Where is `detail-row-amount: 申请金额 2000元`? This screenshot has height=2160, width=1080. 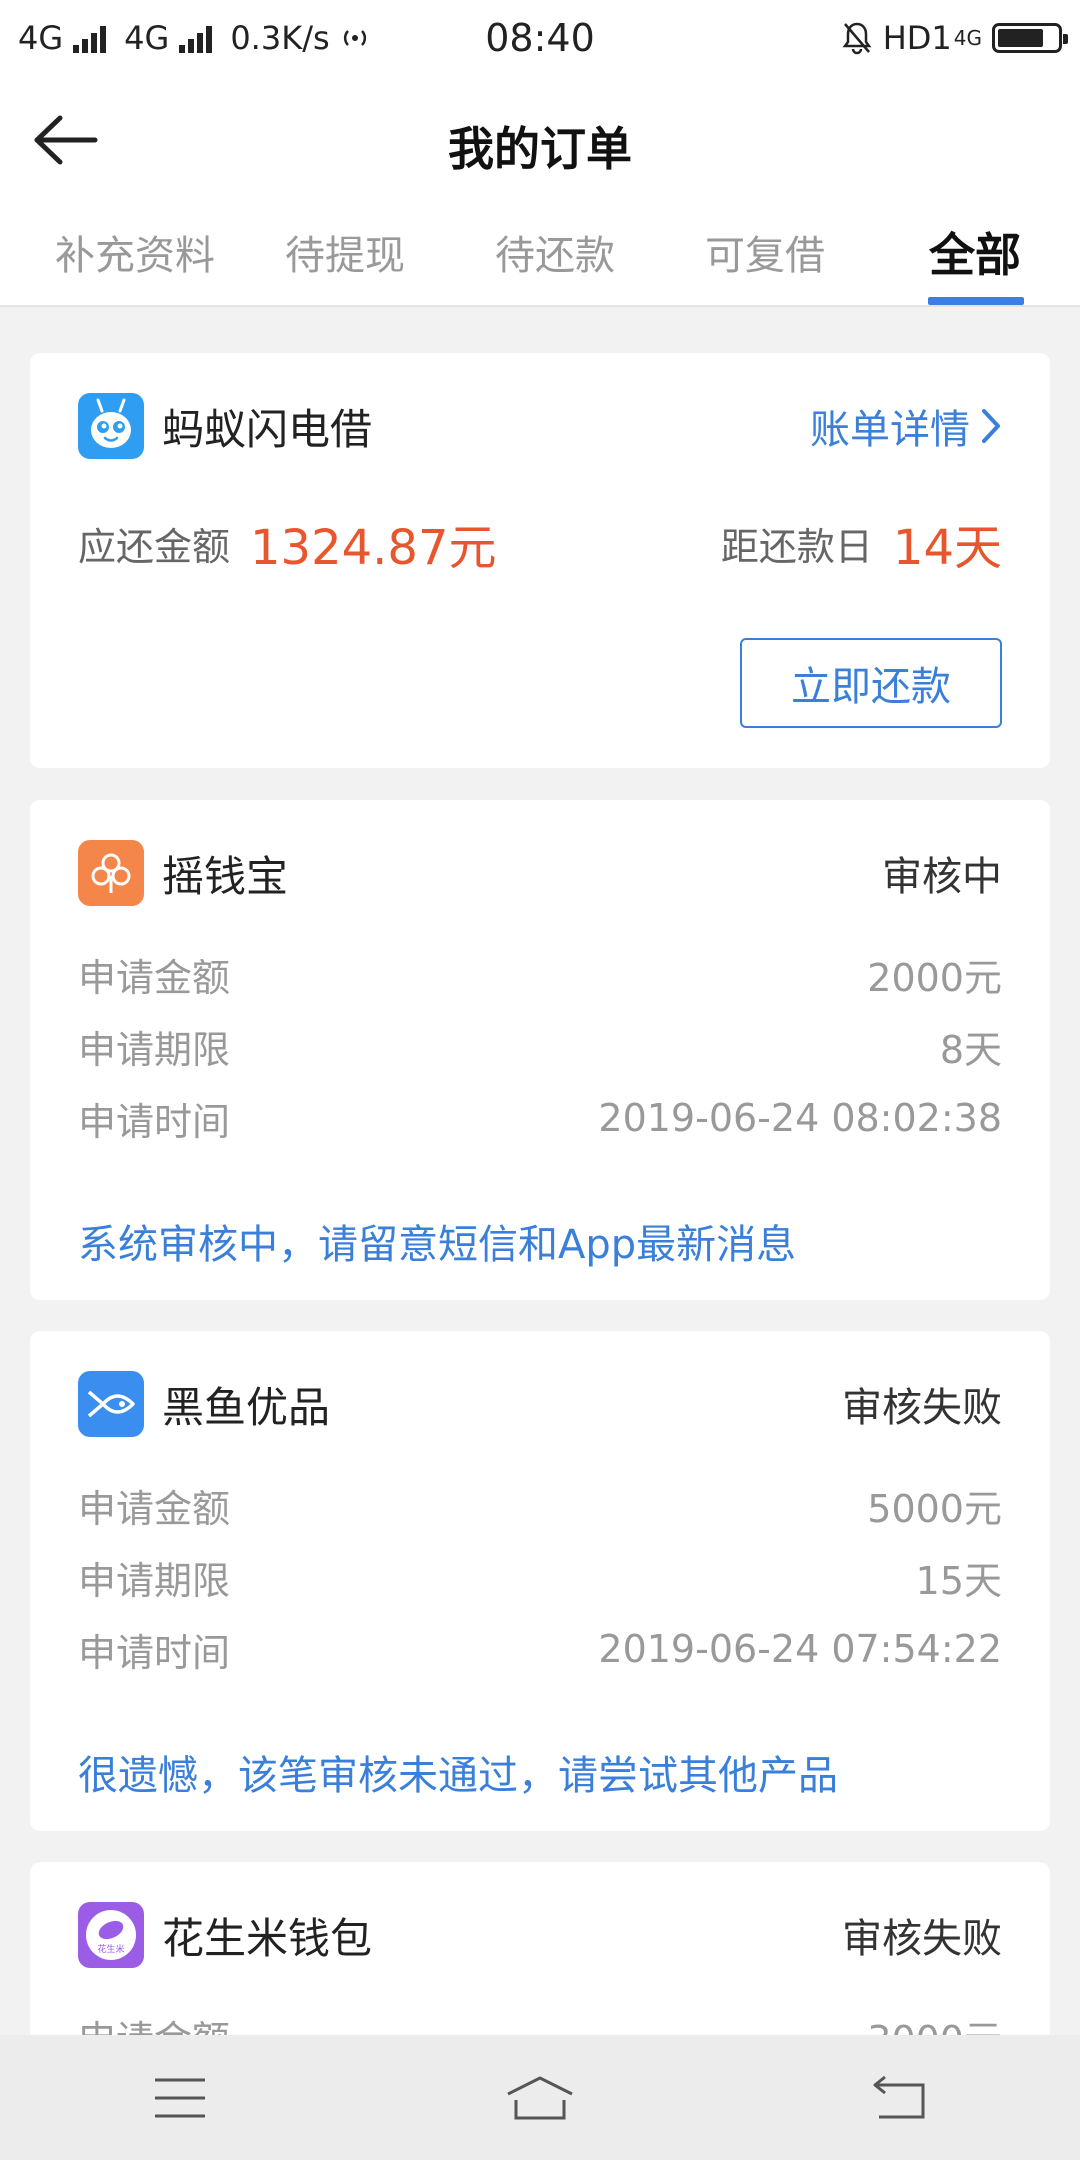
detail-row-amount: 申请金额 2000元 is located at coordinates (540, 974).